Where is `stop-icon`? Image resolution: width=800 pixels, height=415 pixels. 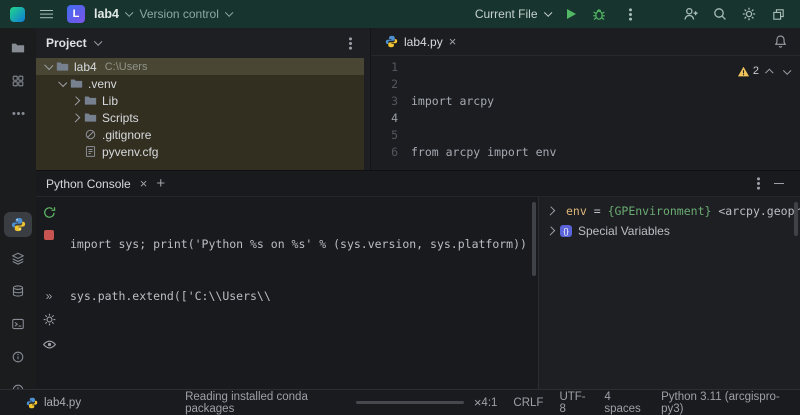 stop-icon is located at coordinates (49, 235).